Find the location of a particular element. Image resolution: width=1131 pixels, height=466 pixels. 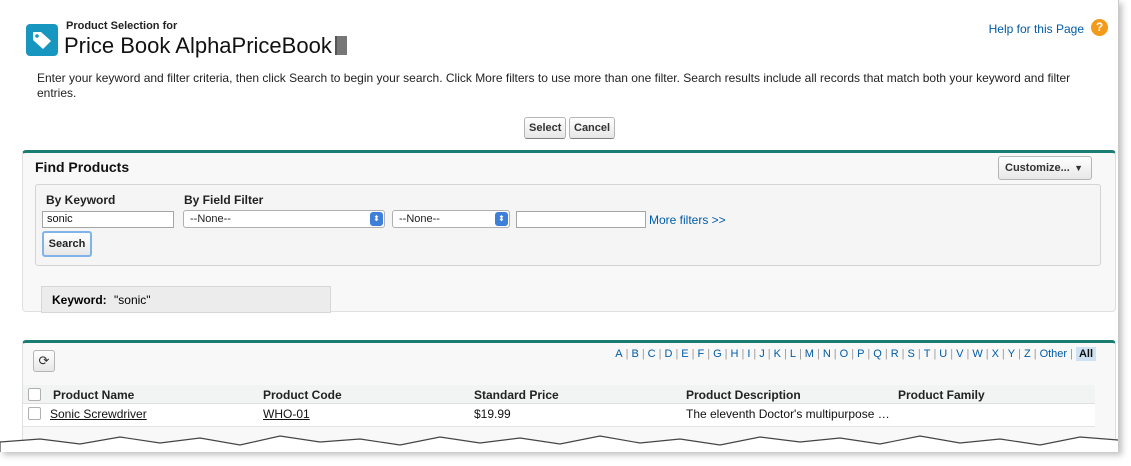

alpha-filter-d: D is located at coordinates (668, 354).